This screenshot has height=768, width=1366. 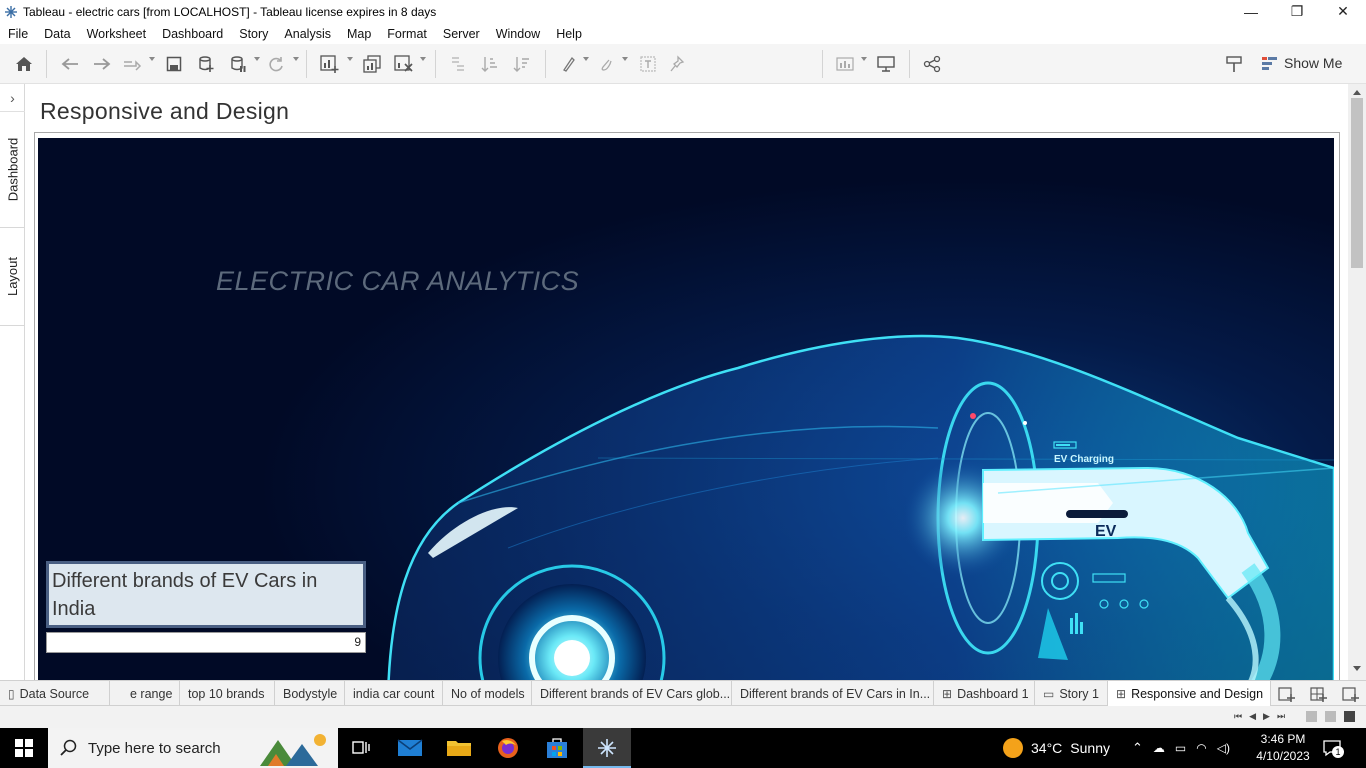 What do you see at coordinates (1201, 748) in the screenshot?
I see `wifi-icon: ◠` at bounding box center [1201, 748].